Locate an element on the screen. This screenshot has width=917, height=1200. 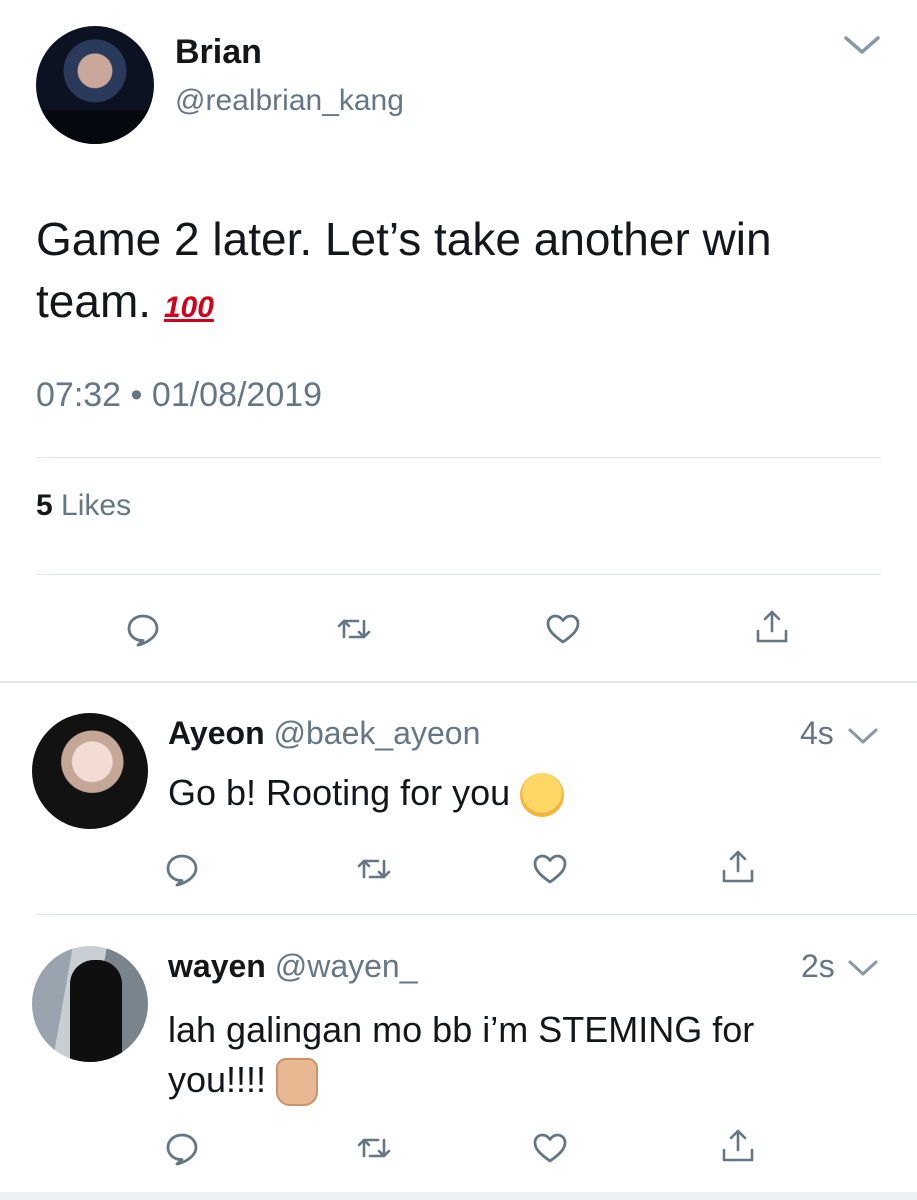
reply-author-handle: @baek_ayeon is located at coordinates (377, 733).